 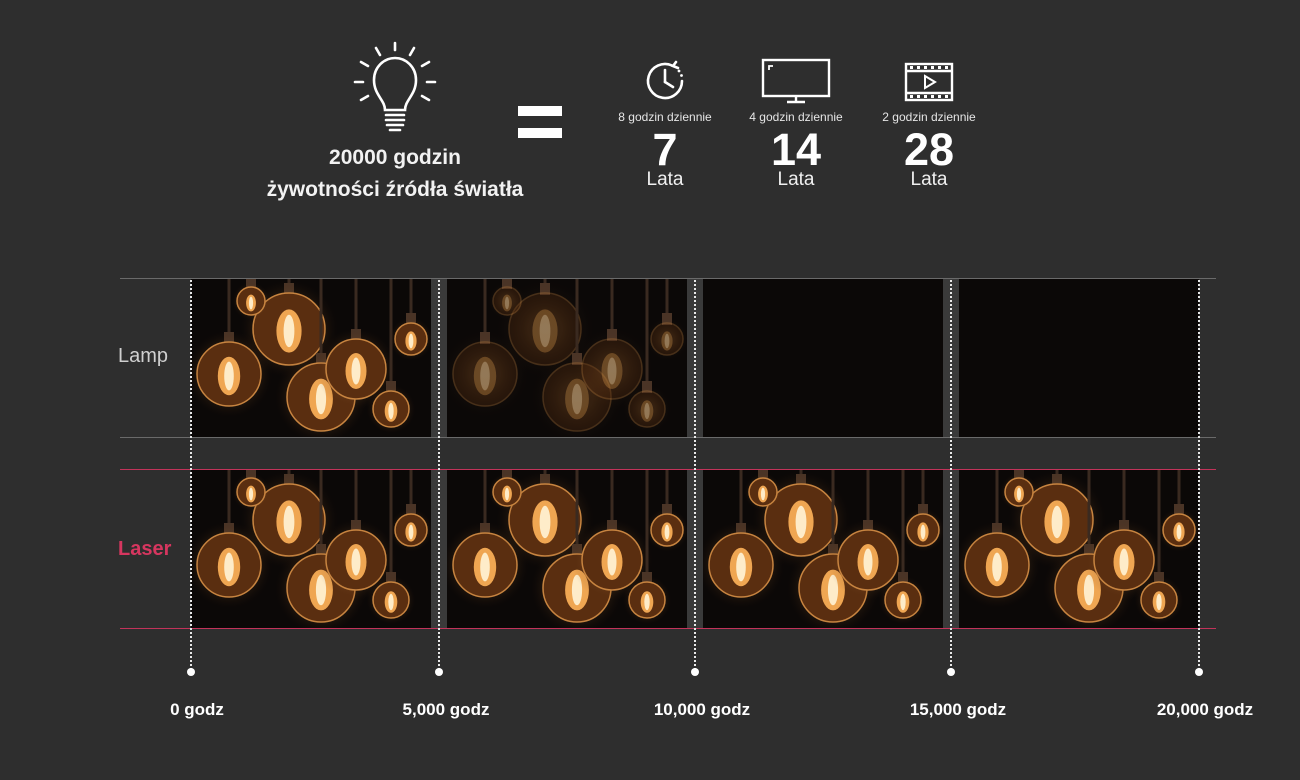 I want to click on years-value: 7, so click(x=665, y=149).